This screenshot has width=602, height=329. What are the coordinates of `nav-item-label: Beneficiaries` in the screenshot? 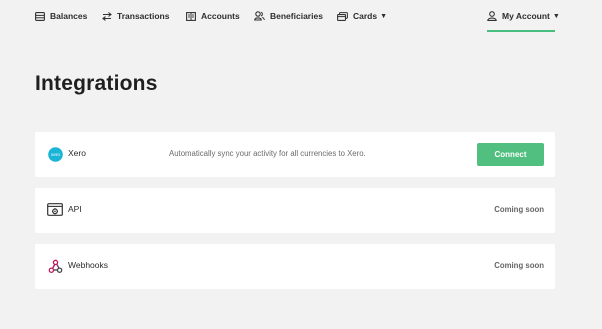 It's located at (296, 16).